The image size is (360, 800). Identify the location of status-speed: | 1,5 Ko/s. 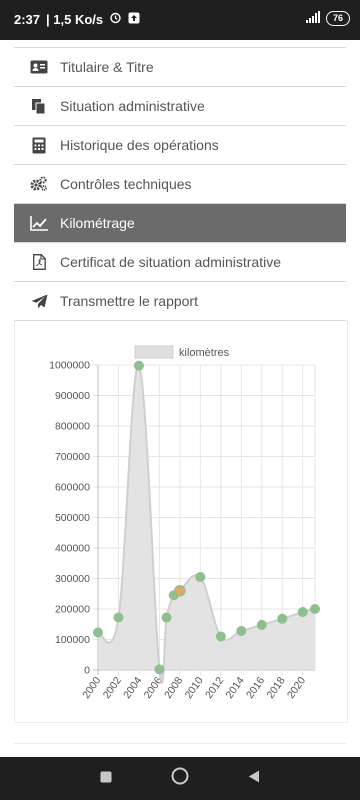
(75, 19).